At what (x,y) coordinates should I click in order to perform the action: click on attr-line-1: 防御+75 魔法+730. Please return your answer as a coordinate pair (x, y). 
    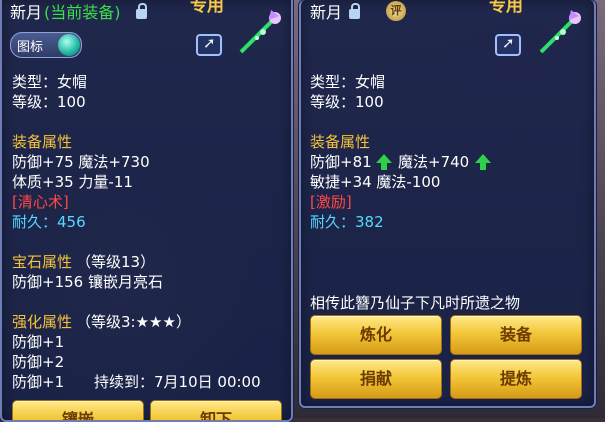
    Looking at the image, I should click on (81, 162).